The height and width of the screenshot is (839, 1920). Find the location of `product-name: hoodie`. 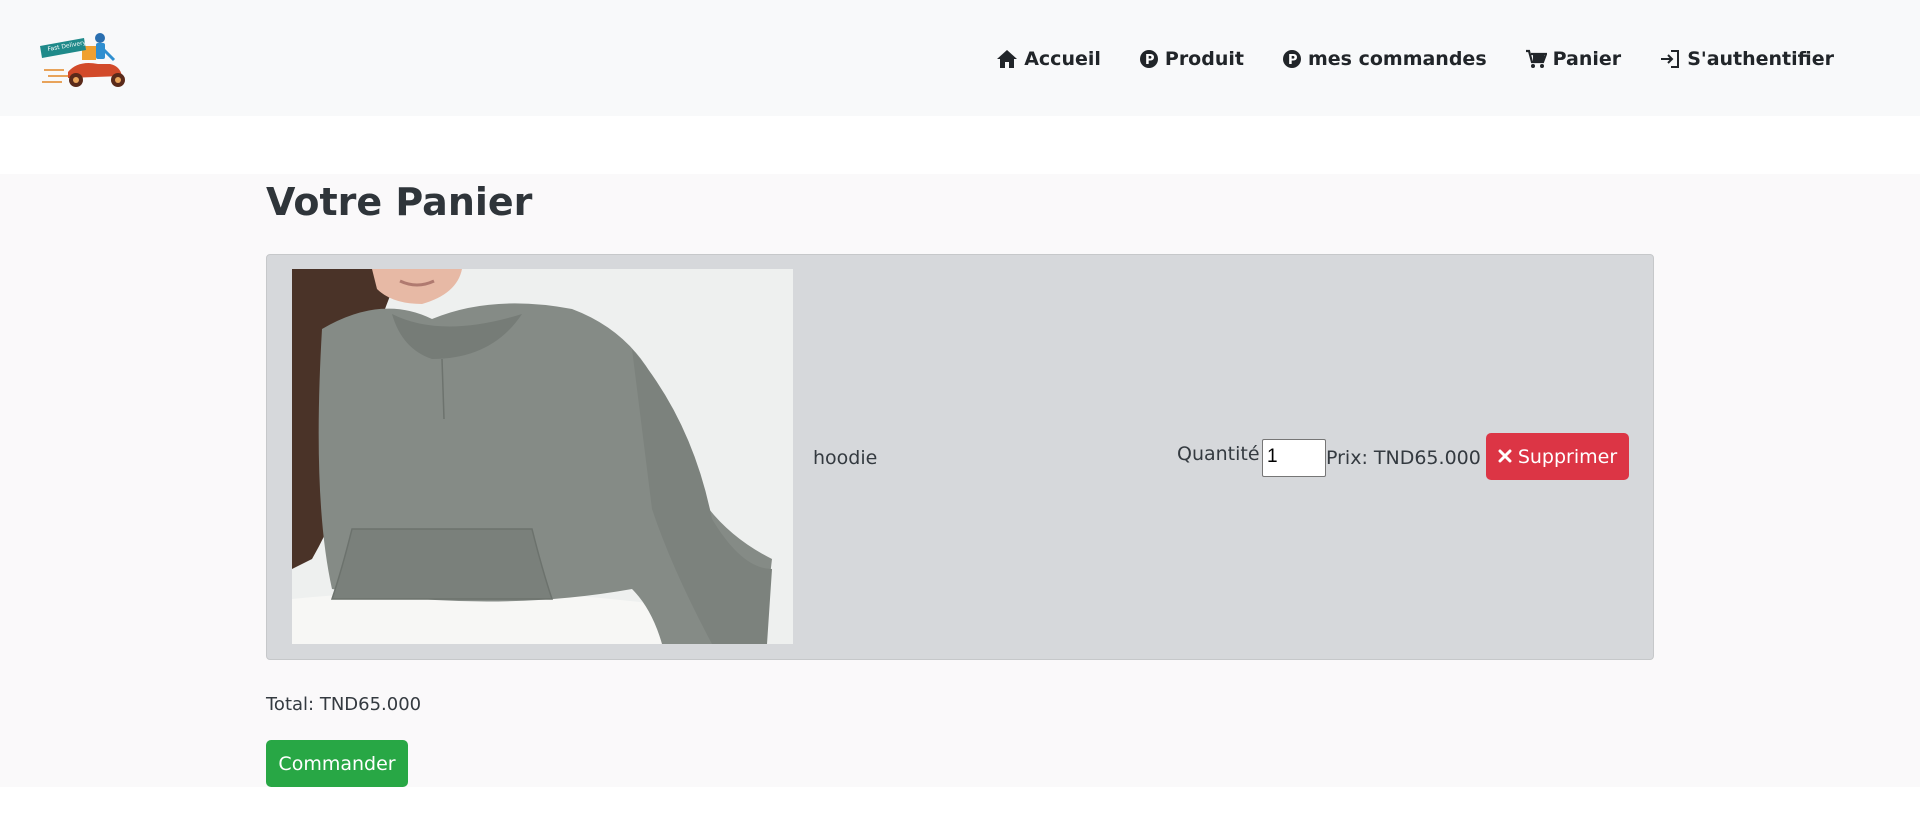

product-name: hoodie is located at coordinates (845, 458).